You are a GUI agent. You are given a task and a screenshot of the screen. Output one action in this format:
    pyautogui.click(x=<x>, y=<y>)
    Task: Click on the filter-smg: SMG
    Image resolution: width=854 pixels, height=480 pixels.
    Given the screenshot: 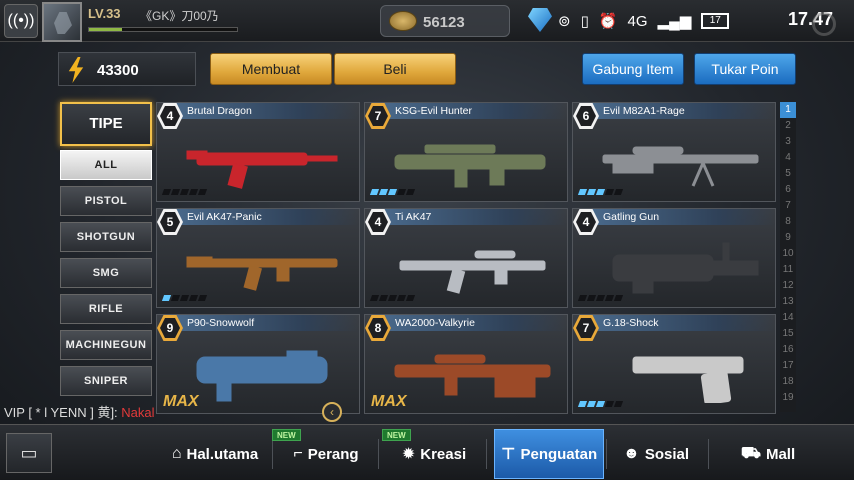 What is the action you would take?
    pyautogui.click(x=106, y=273)
    